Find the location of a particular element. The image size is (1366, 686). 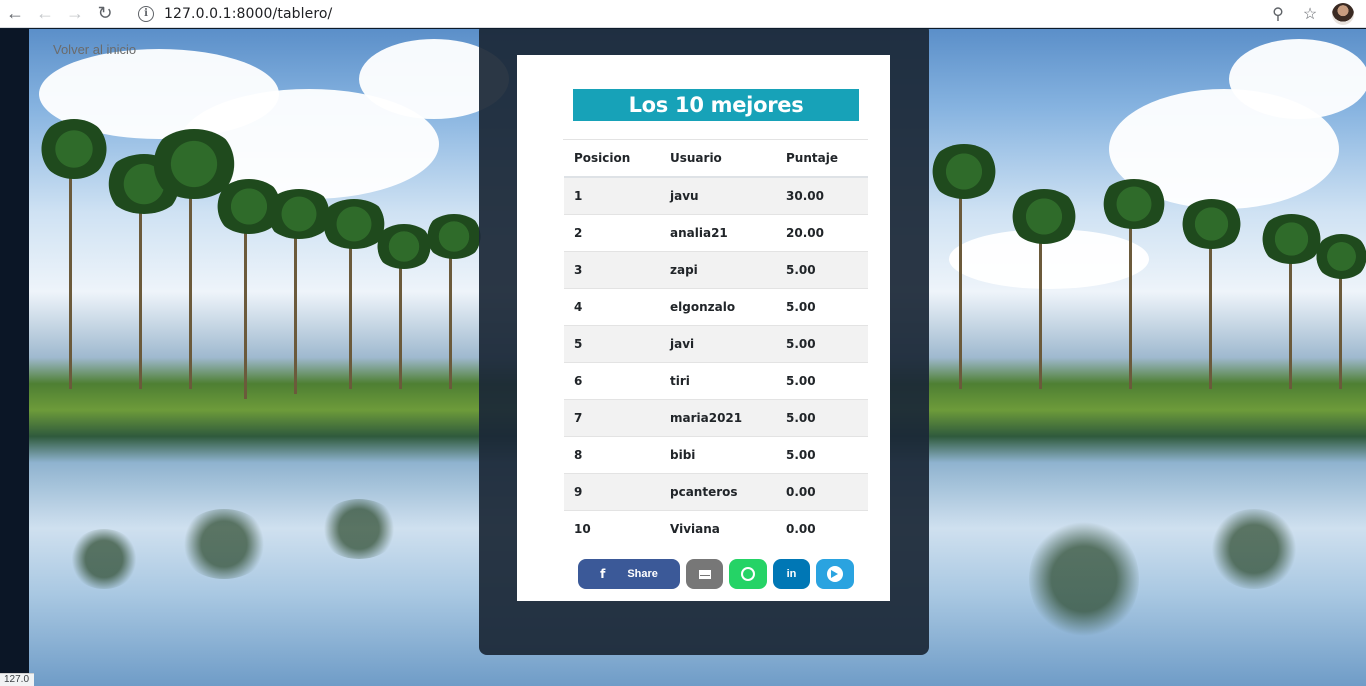

cell-user: pcanteros is located at coordinates (718, 491).